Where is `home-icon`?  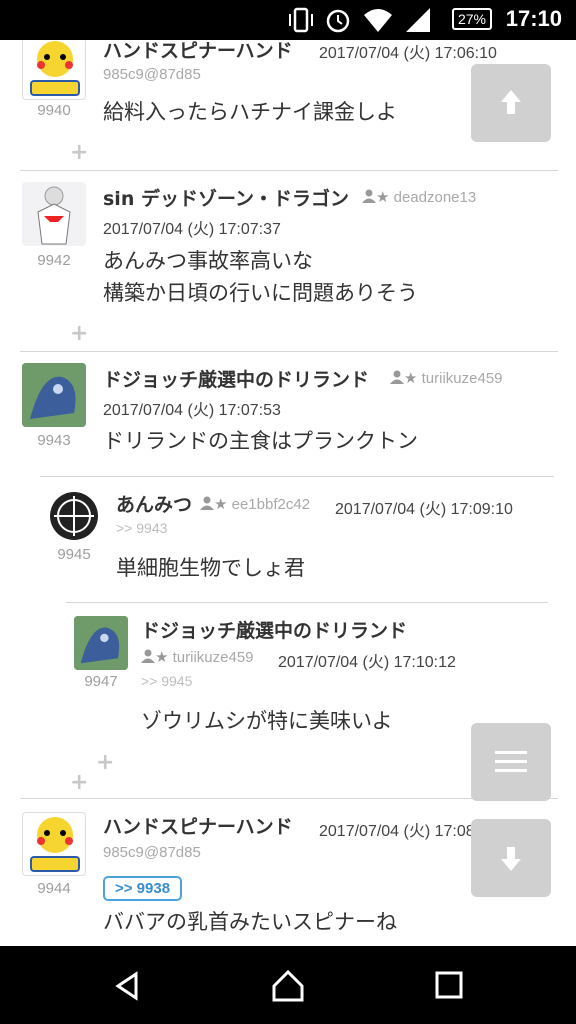 home-icon is located at coordinates (288, 986).